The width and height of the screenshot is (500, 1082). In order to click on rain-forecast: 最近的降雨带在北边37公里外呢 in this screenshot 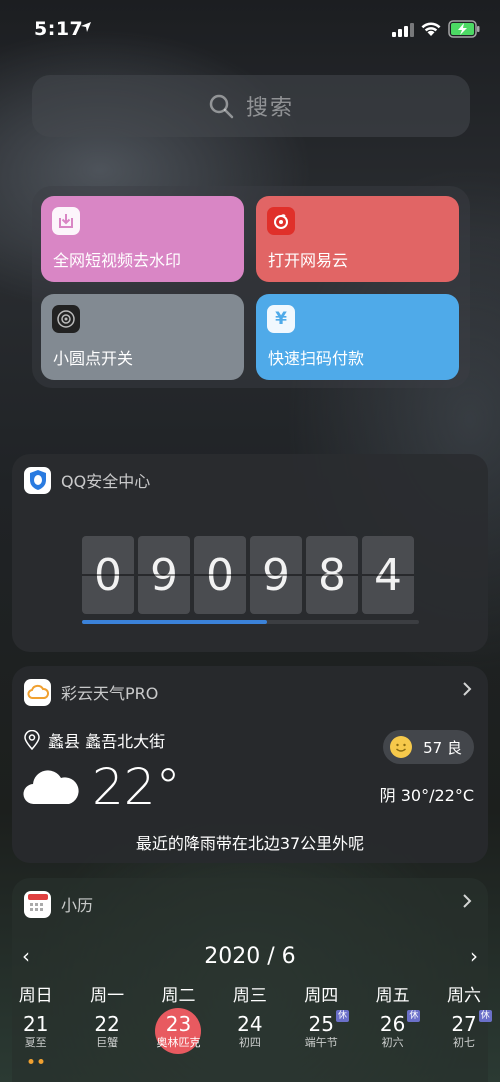, I will do `click(250, 843)`.